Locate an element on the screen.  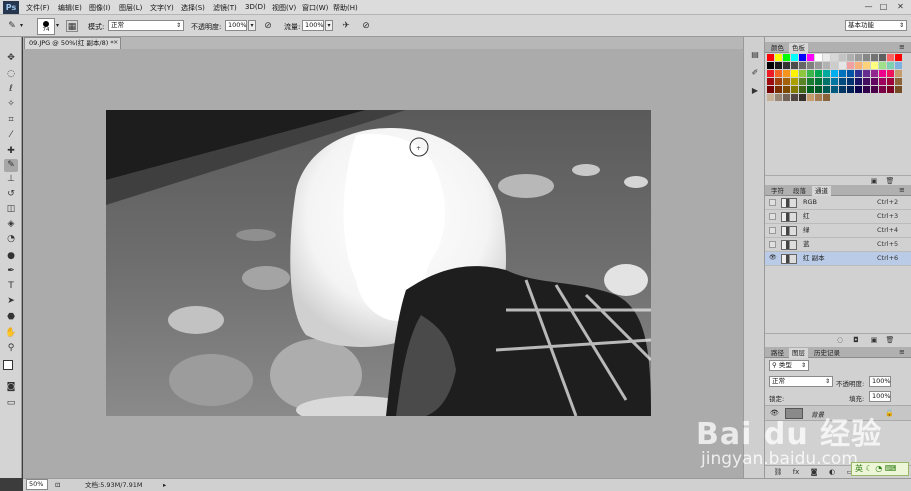
tool-preset-arrow-icon: ▾ is located at coordinates (21, 25).